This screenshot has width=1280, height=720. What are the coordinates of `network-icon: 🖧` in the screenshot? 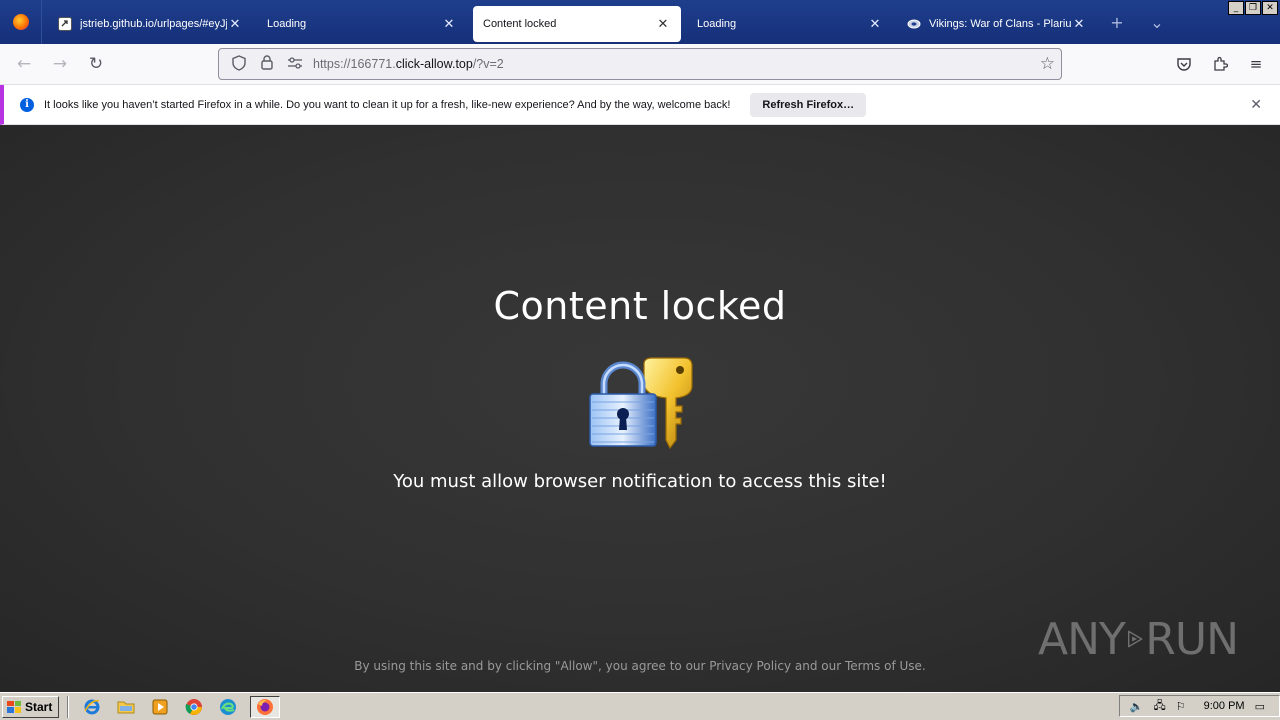 It's located at (1159, 706).